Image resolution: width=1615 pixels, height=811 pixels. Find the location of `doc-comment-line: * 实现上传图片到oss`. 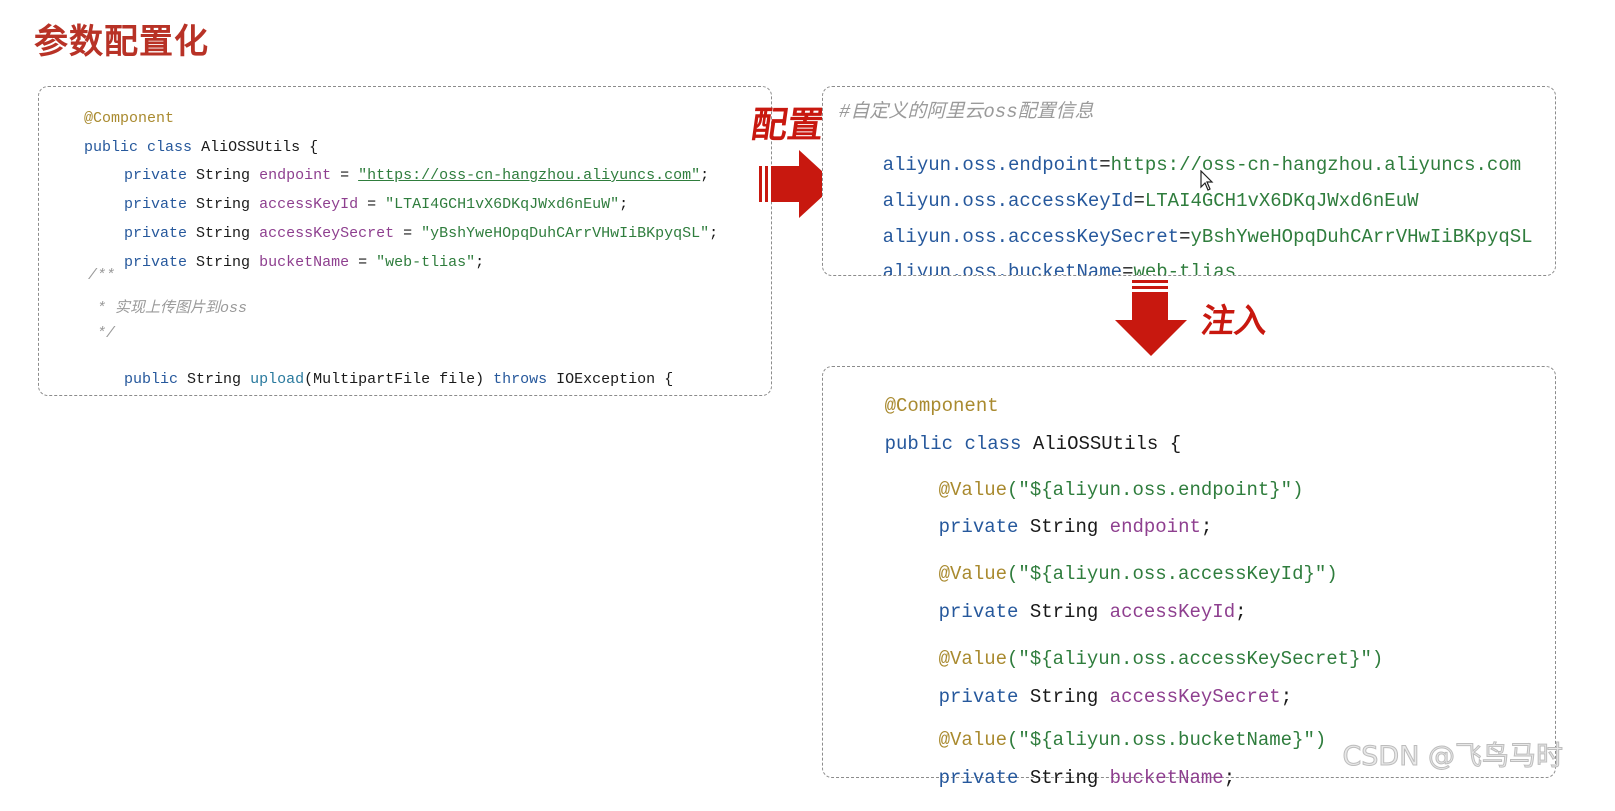

doc-comment-line: * 实现上传图片到oss is located at coordinates (168, 308).